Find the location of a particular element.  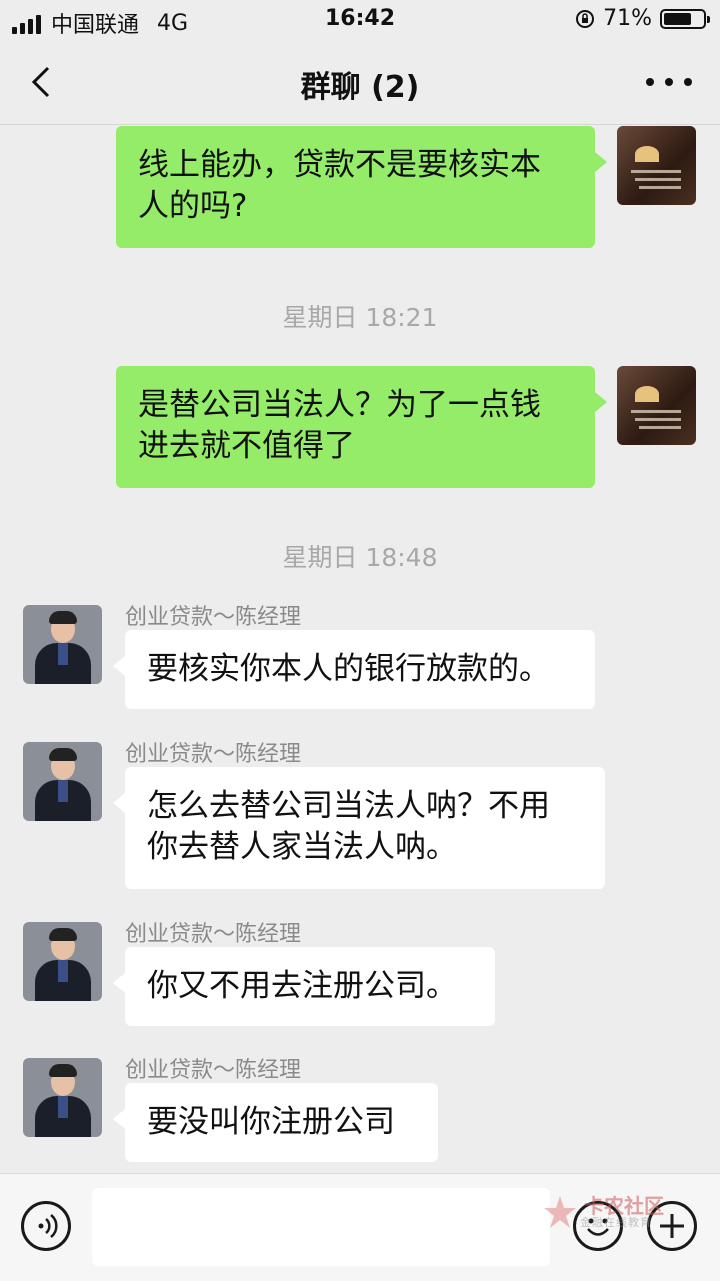

chat-header: 群聊 (2) is located at coordinates (360, 82).